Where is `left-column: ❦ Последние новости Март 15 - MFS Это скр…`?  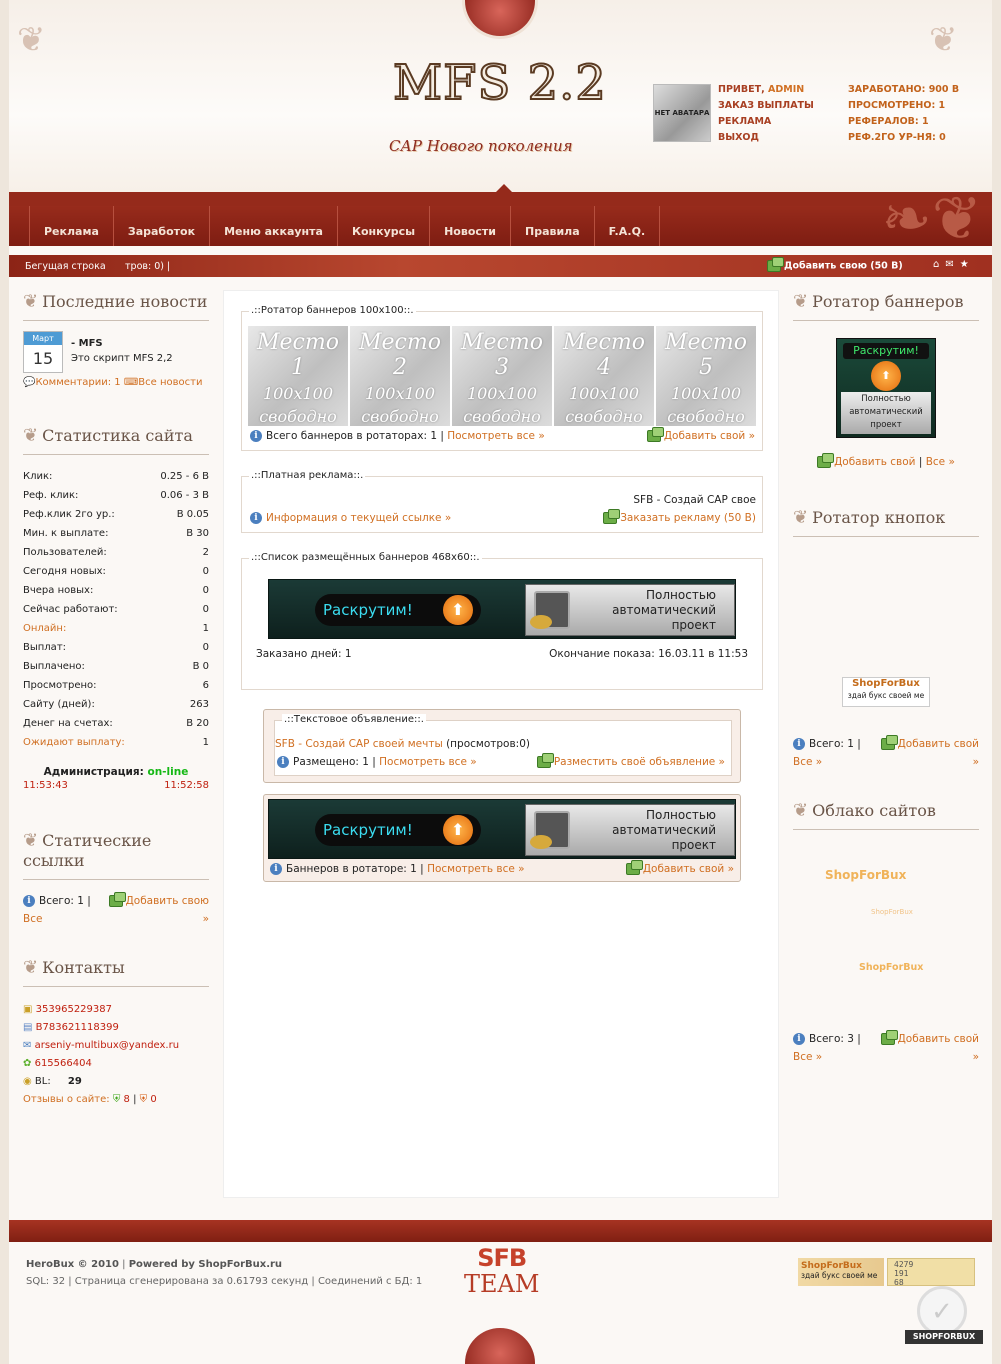
left-column: ❦ Последние новости Март 15 - MFS Это скр… is located at coordinates (116, 700).